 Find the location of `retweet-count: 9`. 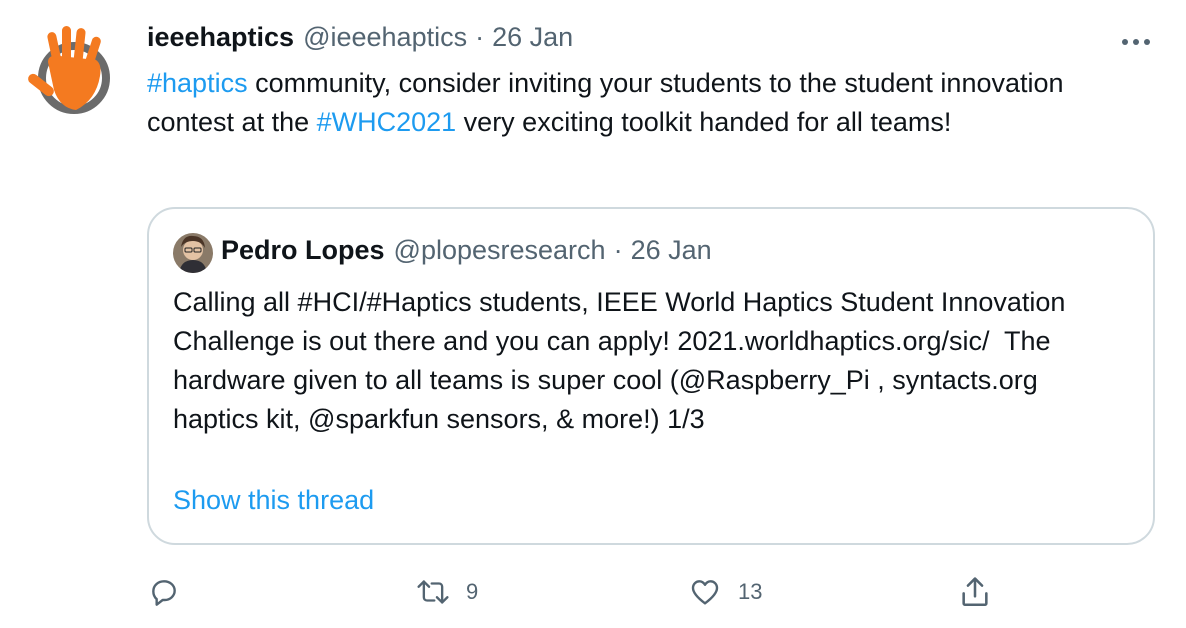

retweet-count: 9 is located at coordinates (472, 591).